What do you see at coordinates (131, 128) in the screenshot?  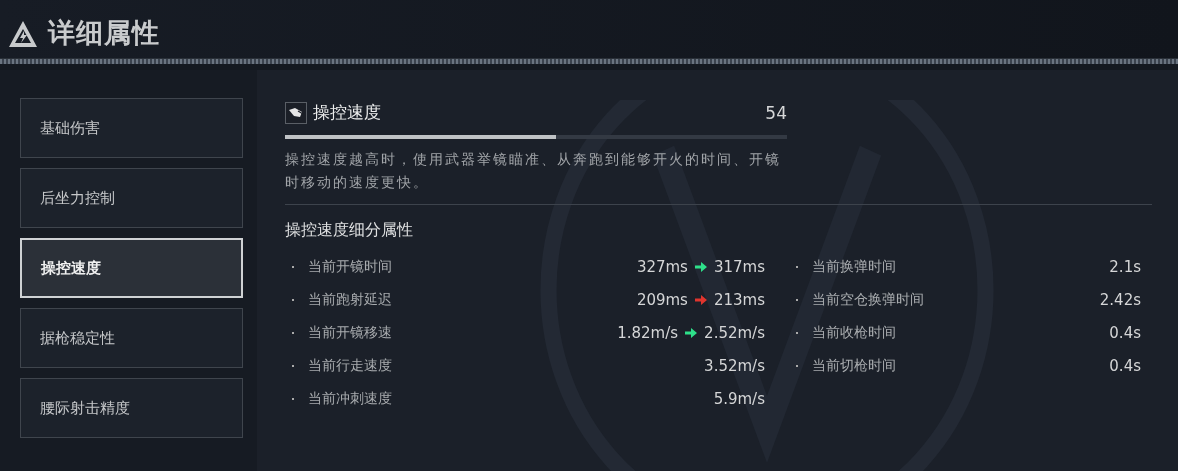 I see `sidebar-tab: 基础伤害` at bounding box center [131, 128].